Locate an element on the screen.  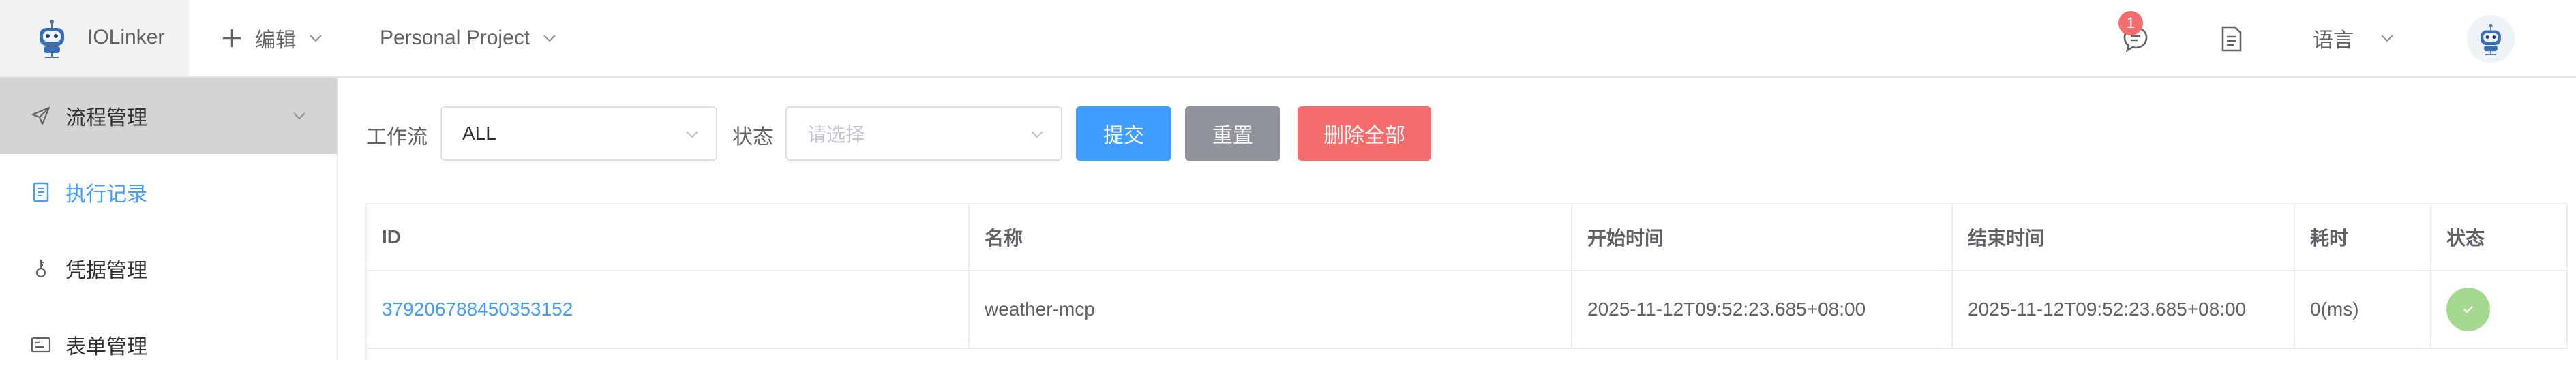
app-logo-block: IOLinker is located at coordinates (94, 38).